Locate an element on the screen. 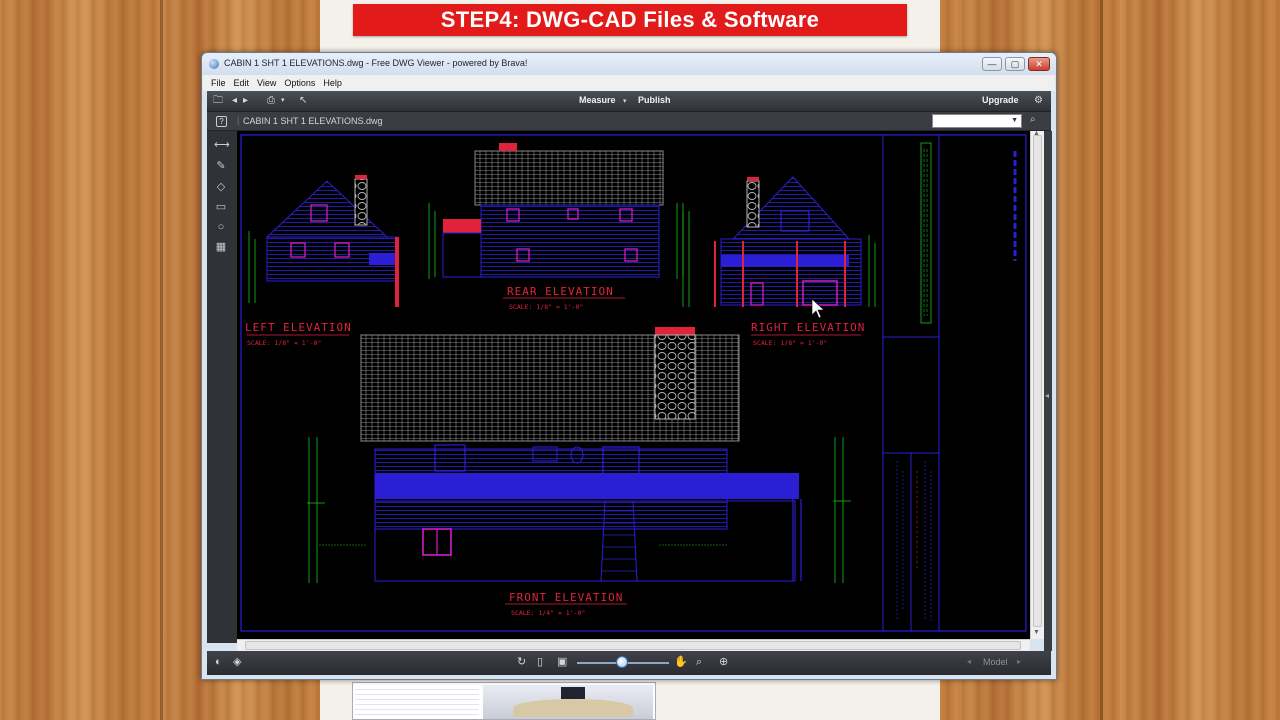  right-elevation is located at coordinates (779, 256).